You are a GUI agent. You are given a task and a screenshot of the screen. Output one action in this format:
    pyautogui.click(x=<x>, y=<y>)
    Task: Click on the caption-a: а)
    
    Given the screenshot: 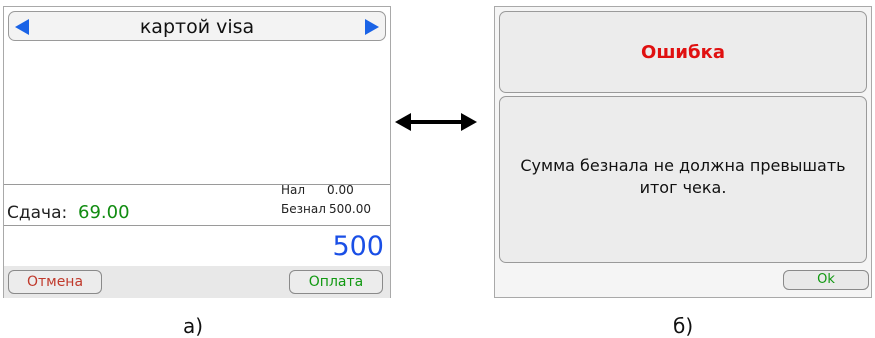 What is the action you would take?
    pyautogui.click(x=193, y=326)
    